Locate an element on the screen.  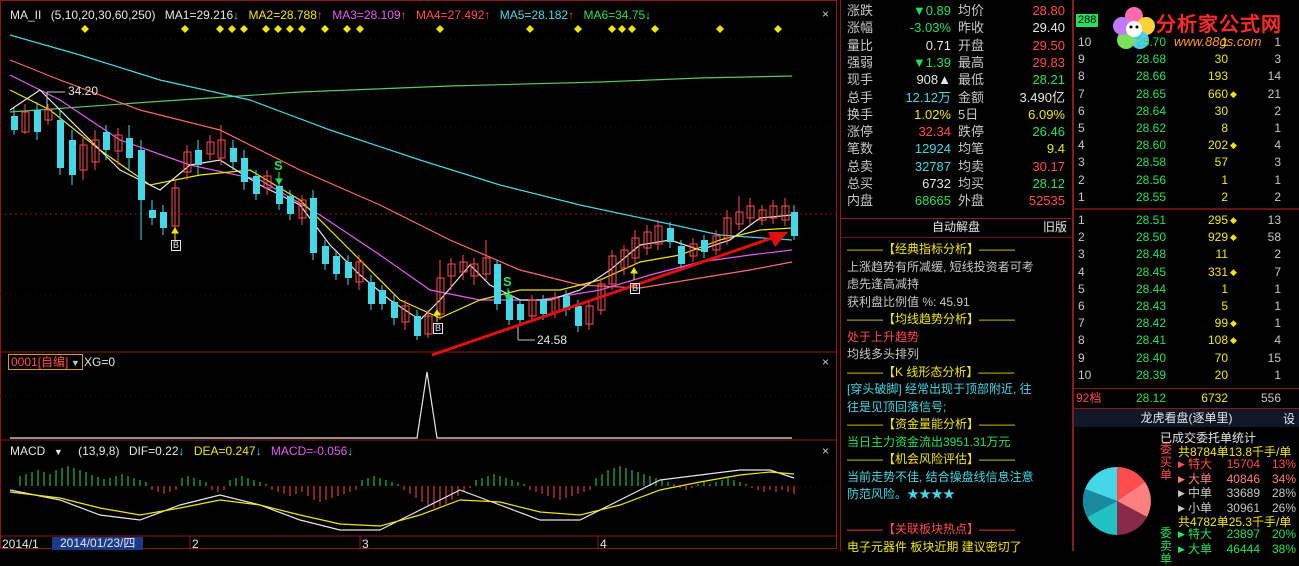
order-size-label: 大单 is located at coordinates (1200, 478).